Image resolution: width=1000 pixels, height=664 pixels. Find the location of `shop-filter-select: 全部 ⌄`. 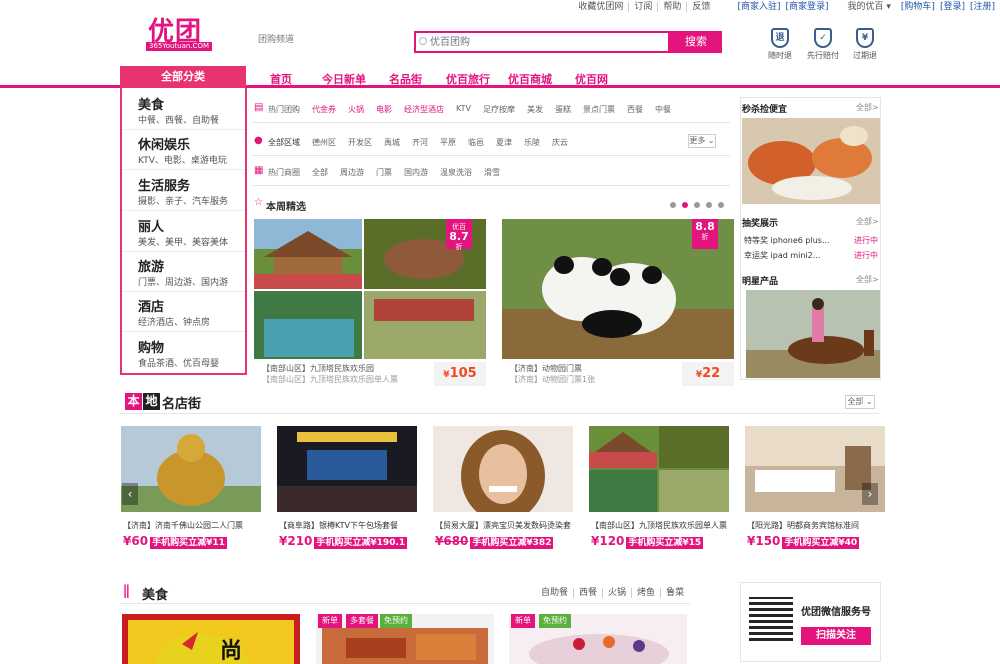

shop-filter-select: 全部 ⌄ is located at coordinates (860, 402).